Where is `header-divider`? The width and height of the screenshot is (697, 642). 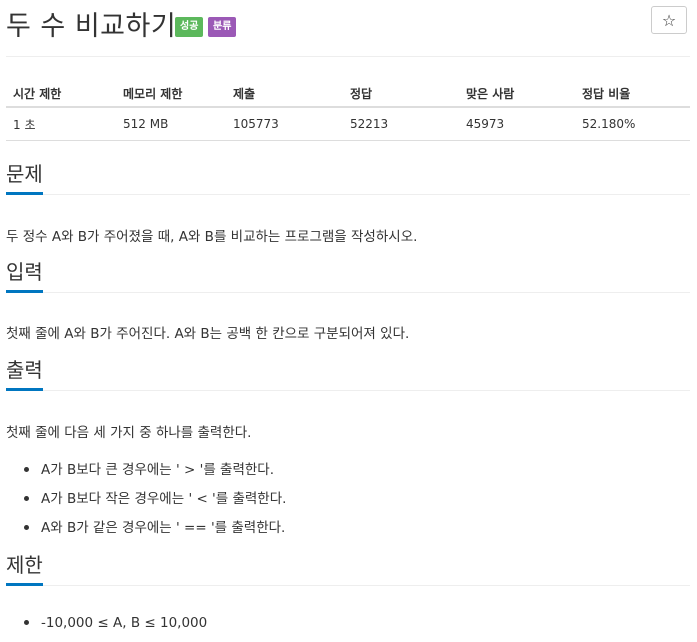 header-divider is located at coordinates (348, 56).